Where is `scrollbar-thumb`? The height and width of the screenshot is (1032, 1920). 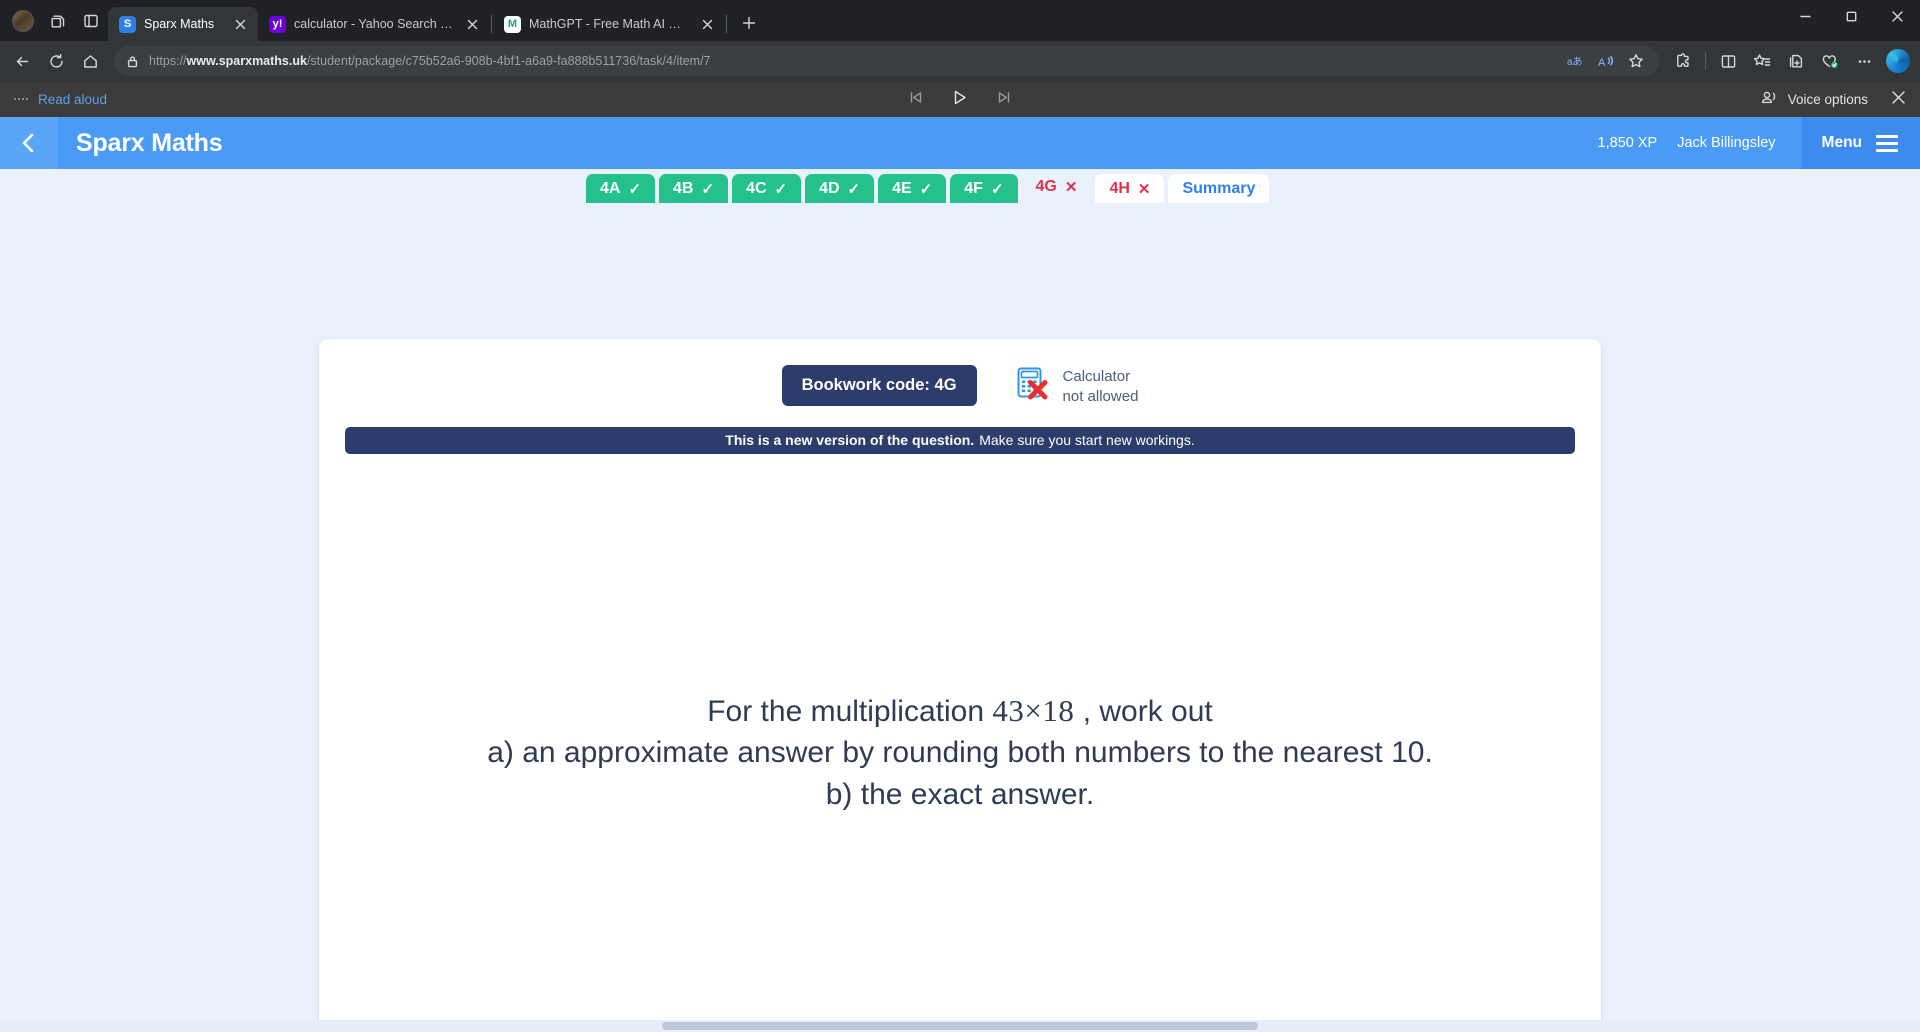
scrollbar-thumb is located at coordinates (960, 1026).